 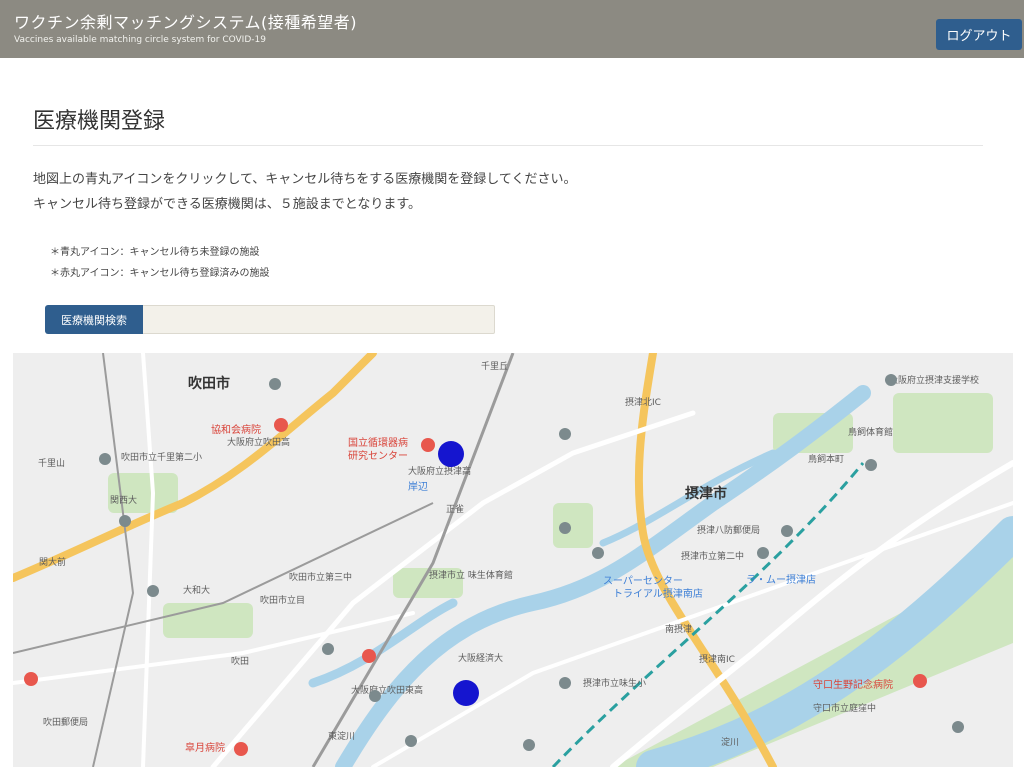 What do you see at coordinates (643, 581) in the screenshot?
I see `label-supercenter-1: スーパーセンター` at bounding box center [643, 581].